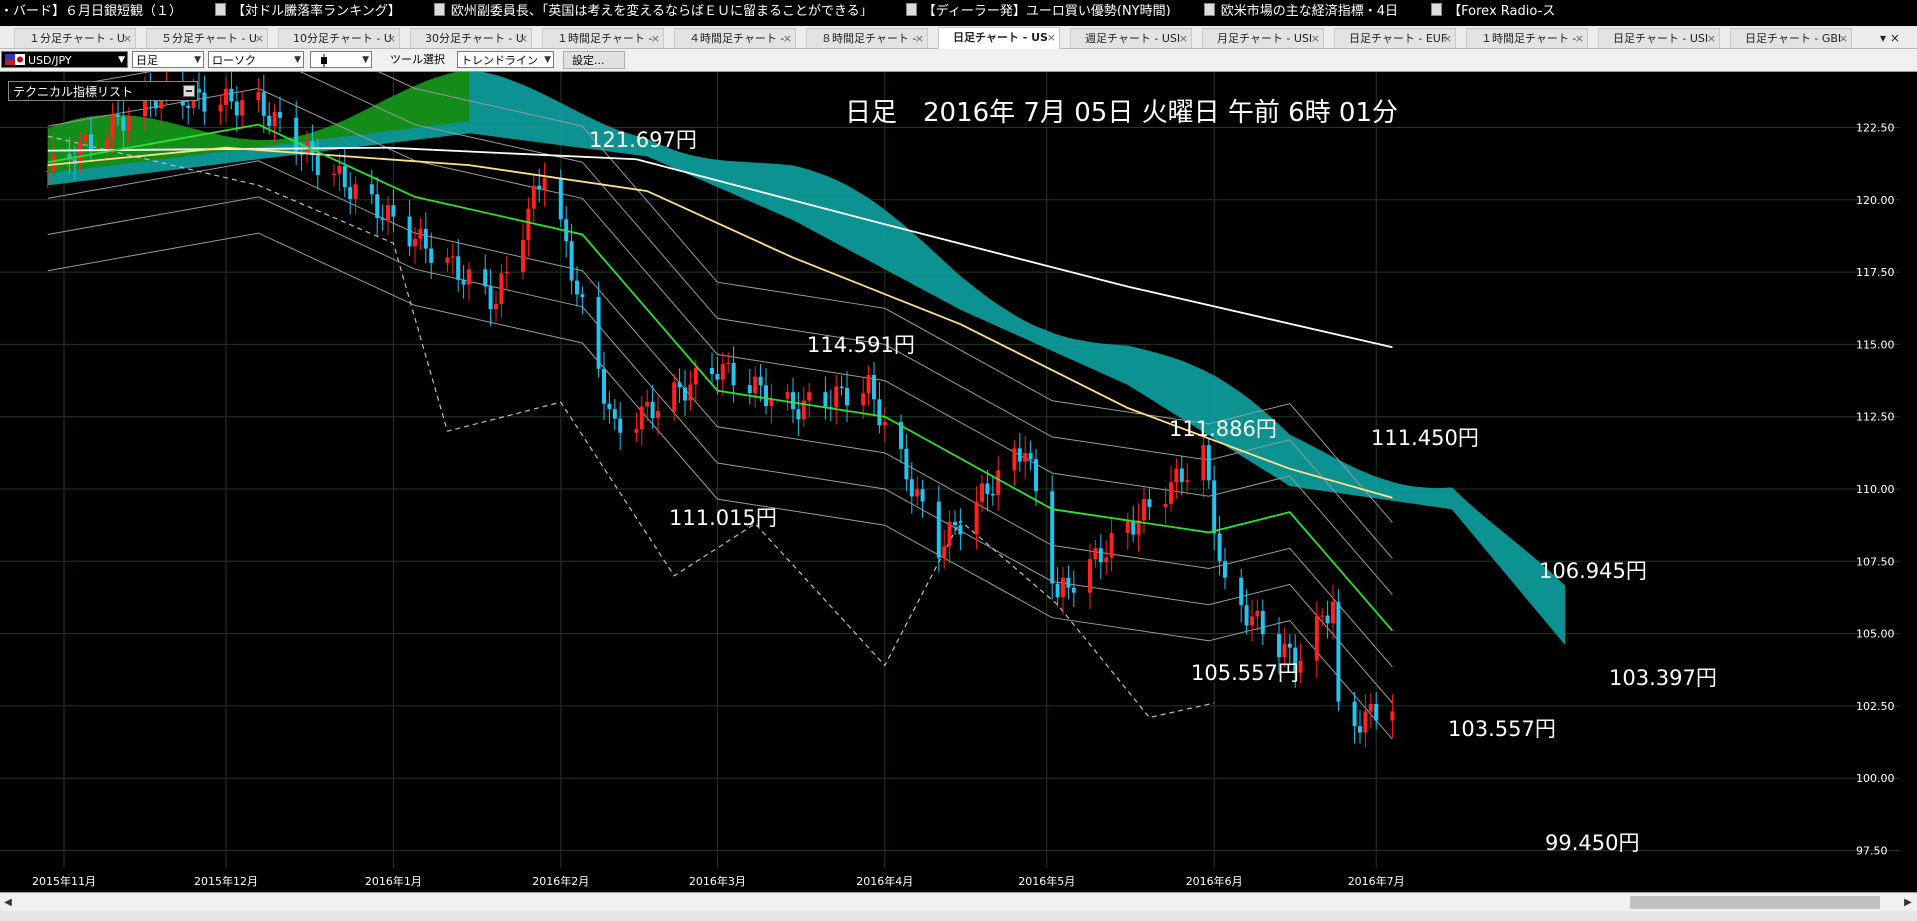 Image resolution: width=1917 pixels, height=921 pixels. Describe the element at coordinates (1131, 38) in the screenshot. I see `tab-weekly-chart: 週足チャート - USI ×` at that location.